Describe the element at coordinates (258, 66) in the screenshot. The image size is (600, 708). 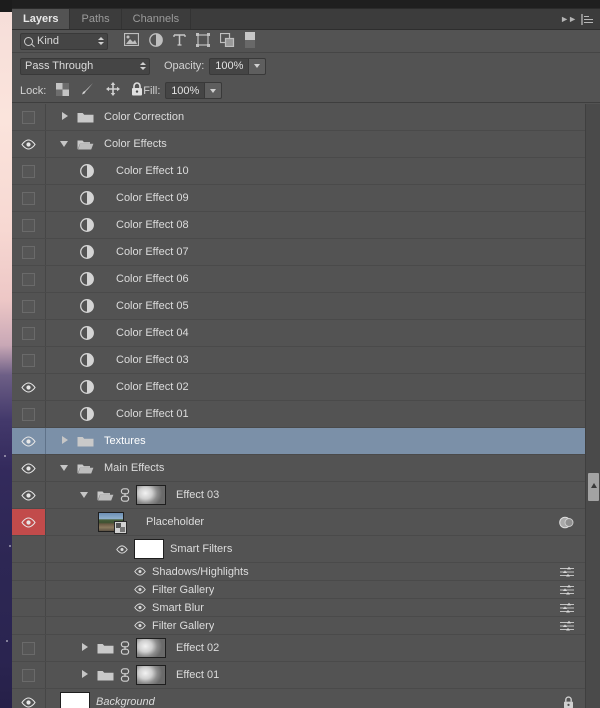
I see `opacity-dropdown-arrow` at that location.